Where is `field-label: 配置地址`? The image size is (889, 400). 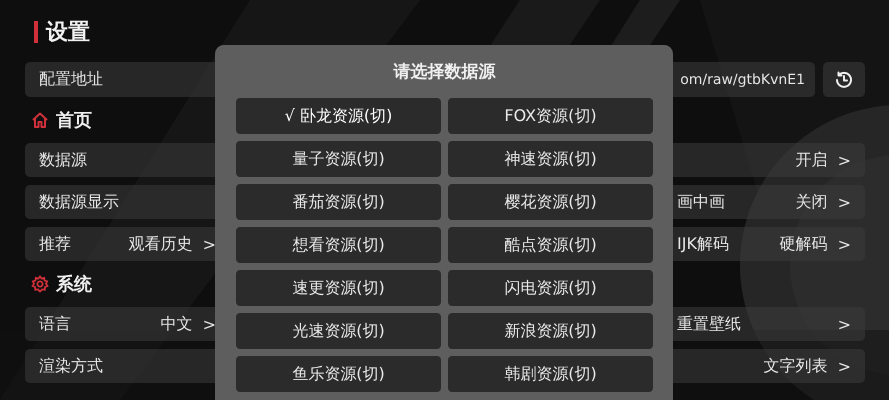
field-label: 配置地址 is located at coordinates (71, 79).